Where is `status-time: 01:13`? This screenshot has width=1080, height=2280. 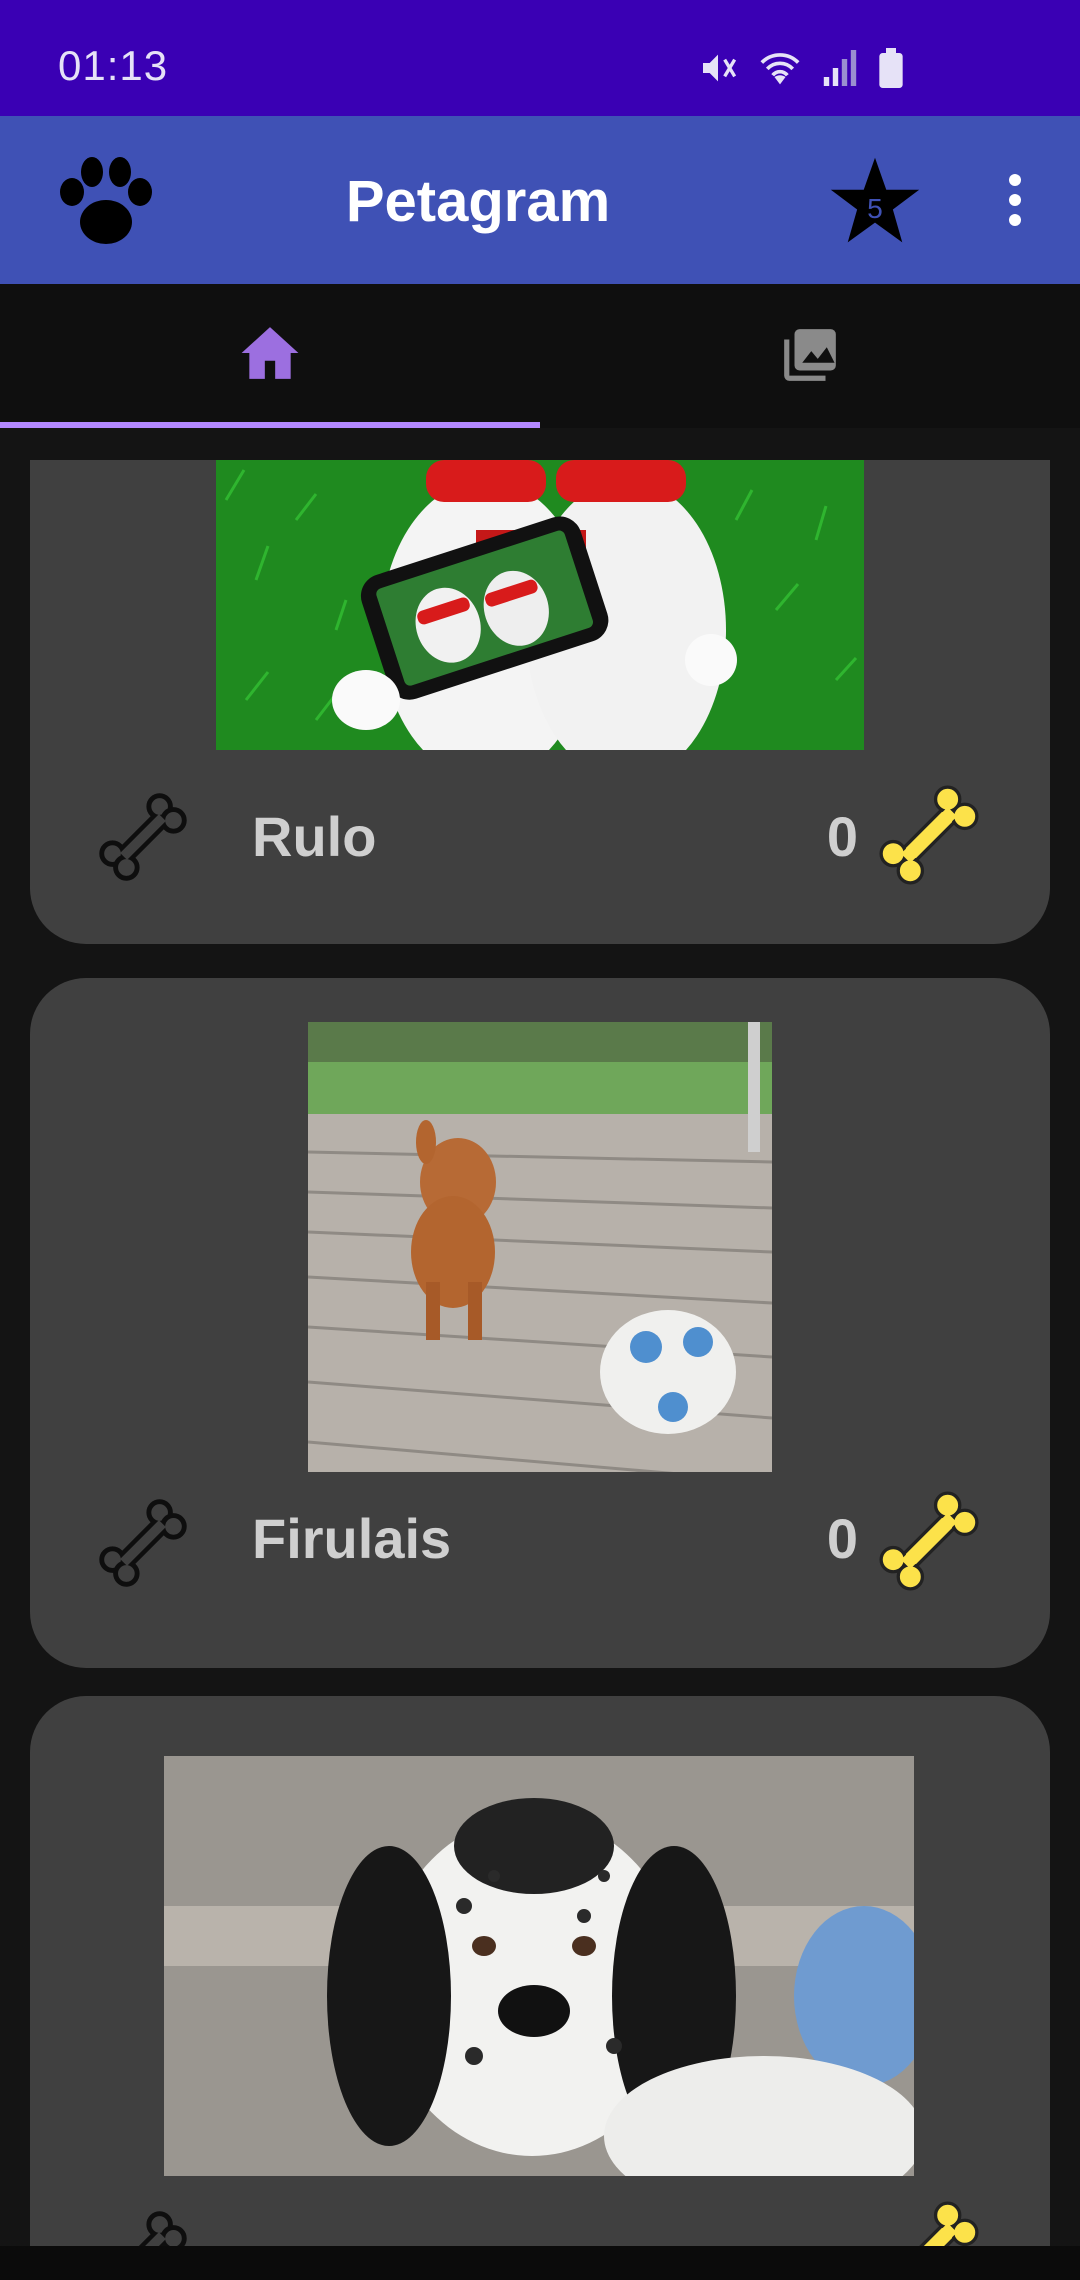
status-time: 01:13 is located at coordinates (113, 65).